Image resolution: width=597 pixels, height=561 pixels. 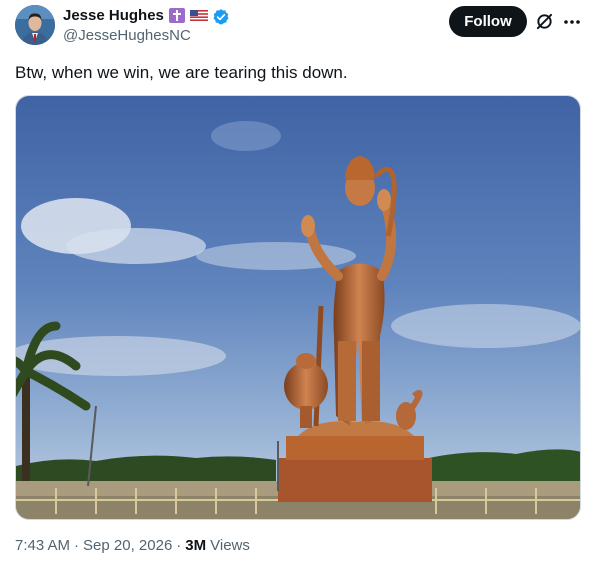 What do you see at coordinates (127, 546) in the screenshot?
I see `tweet-date: Sep 20, 2026` at bounding box center [127, 546].